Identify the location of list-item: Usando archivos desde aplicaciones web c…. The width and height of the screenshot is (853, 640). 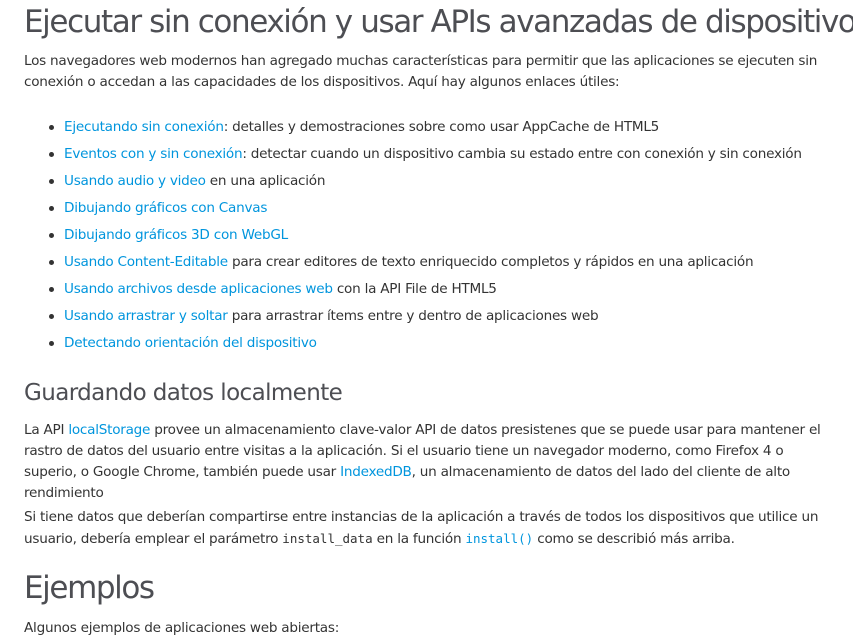
(443, 291).